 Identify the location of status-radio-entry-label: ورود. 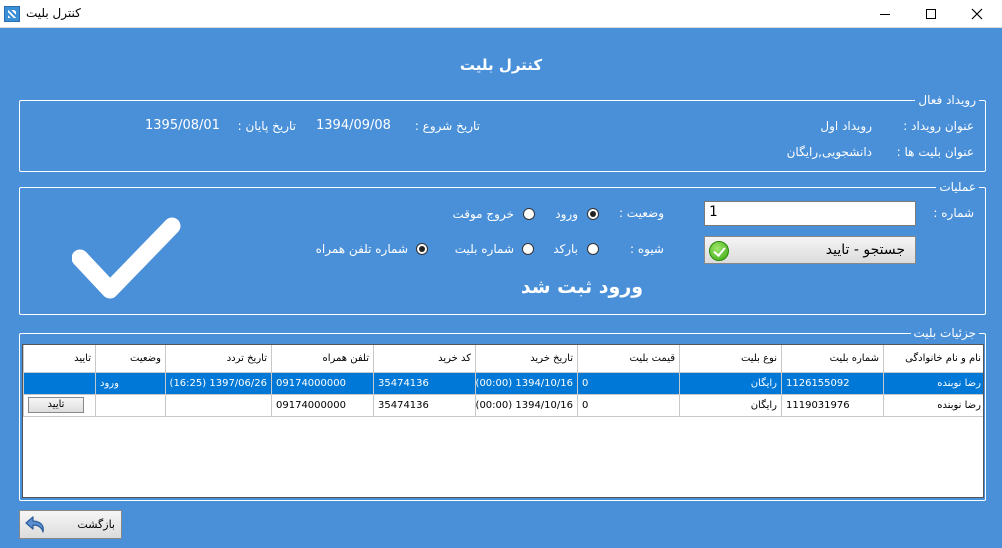
(566, 214).